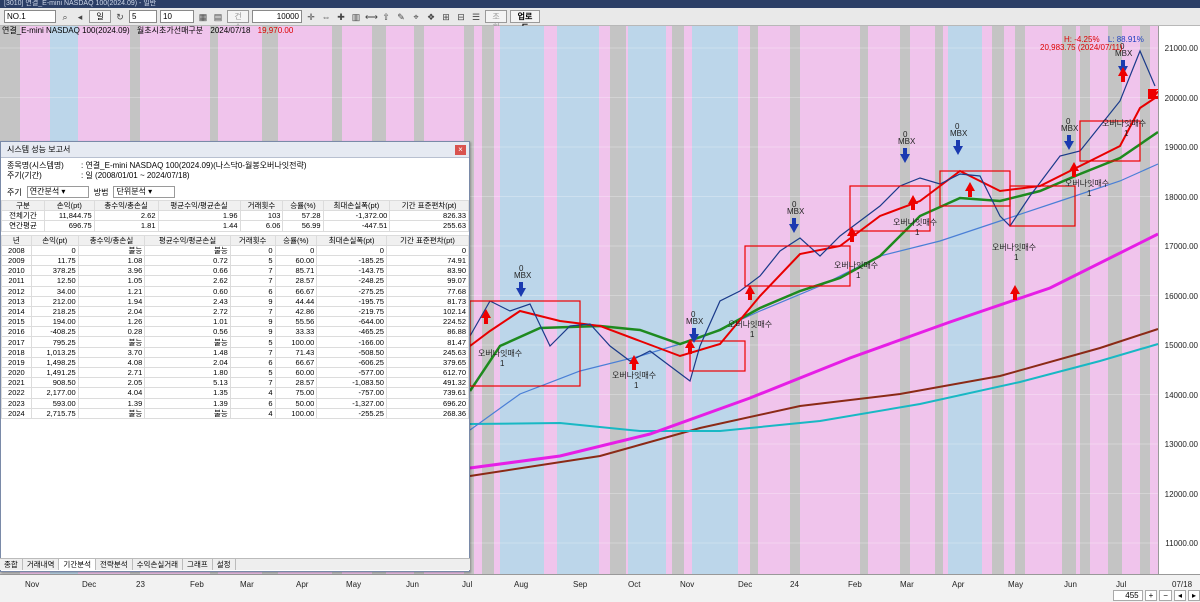 Image resolution: width=1200 pixels, height=602 pixels. What do you see at coordinates (1127, 595) in the screenshot?
I see `zoom-value: 455` at bounding box center [1127, 595].